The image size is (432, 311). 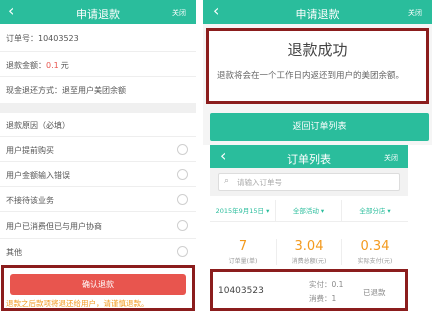 What do you see at coordinates (38, 175) in the screenshot?
I see `reason-label: 用户金额输入错误` at bounding box center [38, 175].